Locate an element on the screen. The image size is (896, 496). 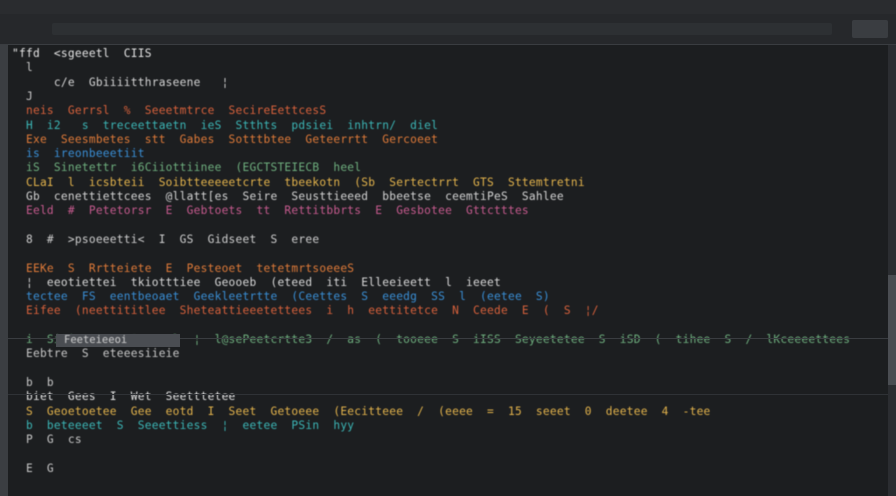
highlighted-line-text: Feeteieeoi is located at coordinates (96, 340).